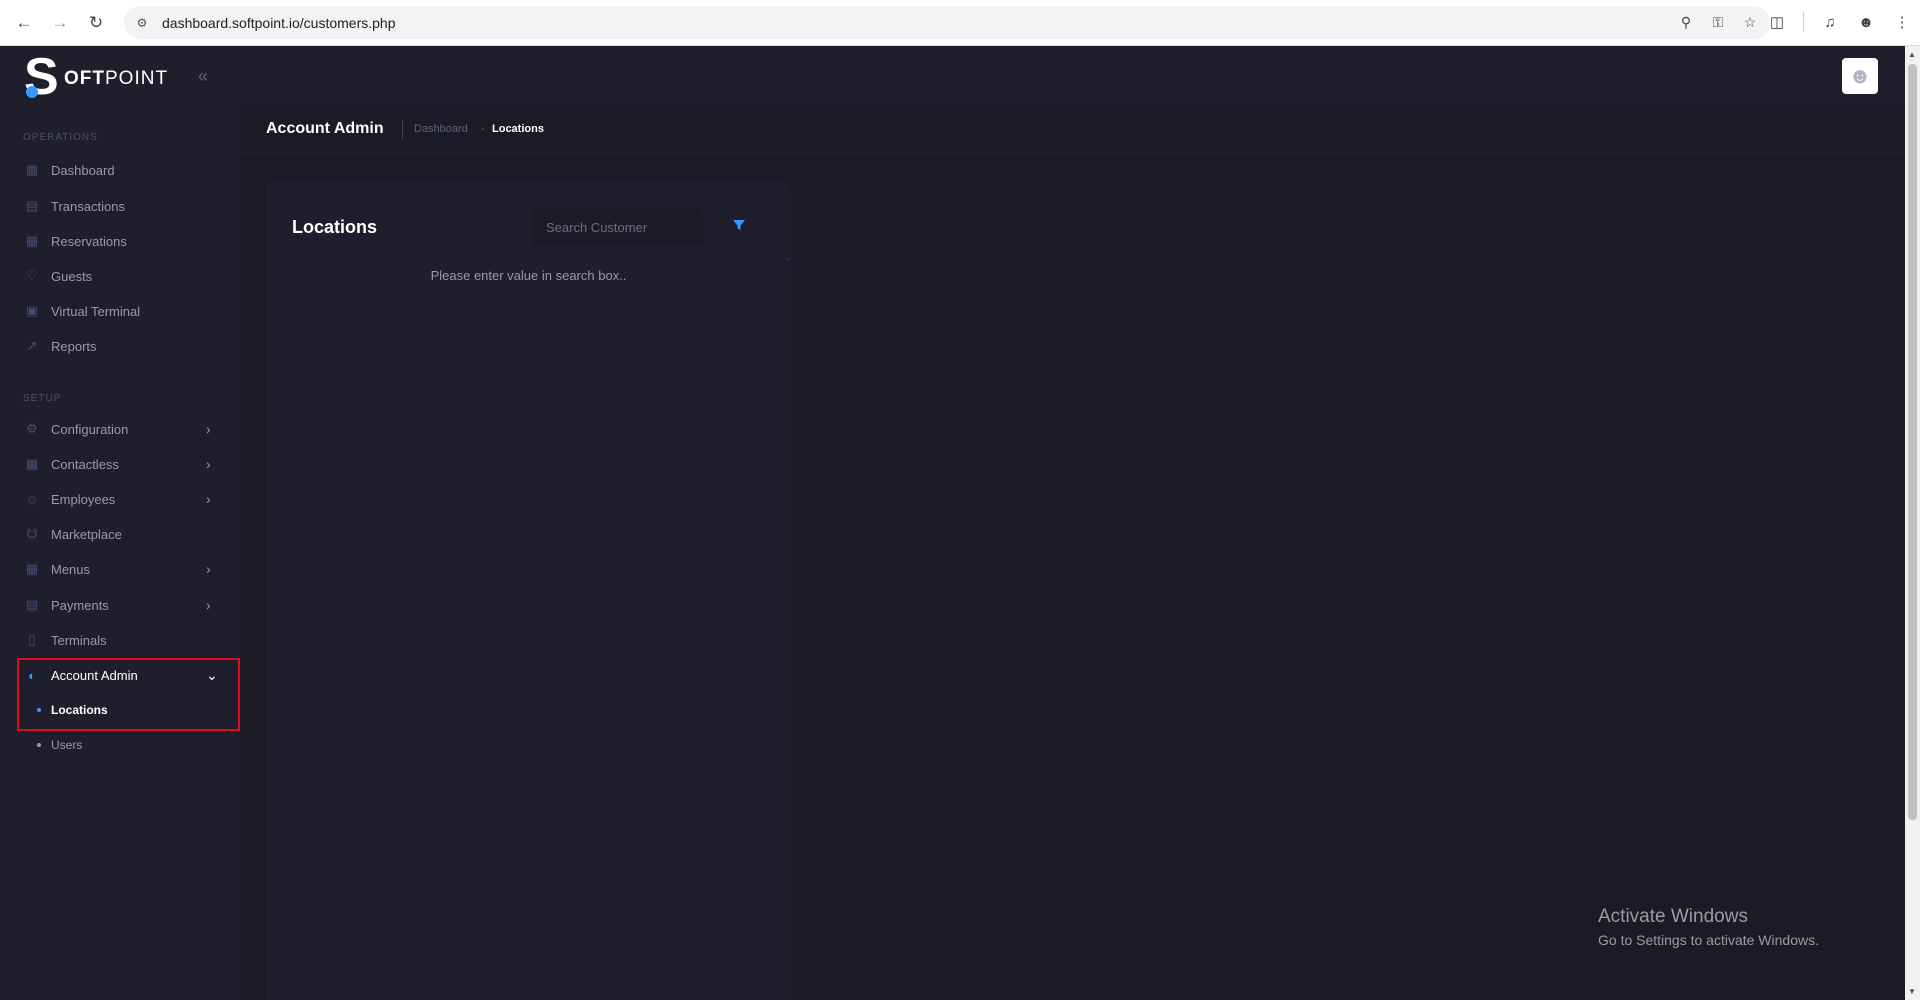 This screenshot has width=1920, height=1000. What do you see at coordinates (119, 569) in the screenshot?
I see `sidebar-item-menus: ▦ Menus ›` at bounding box center [119, 569].